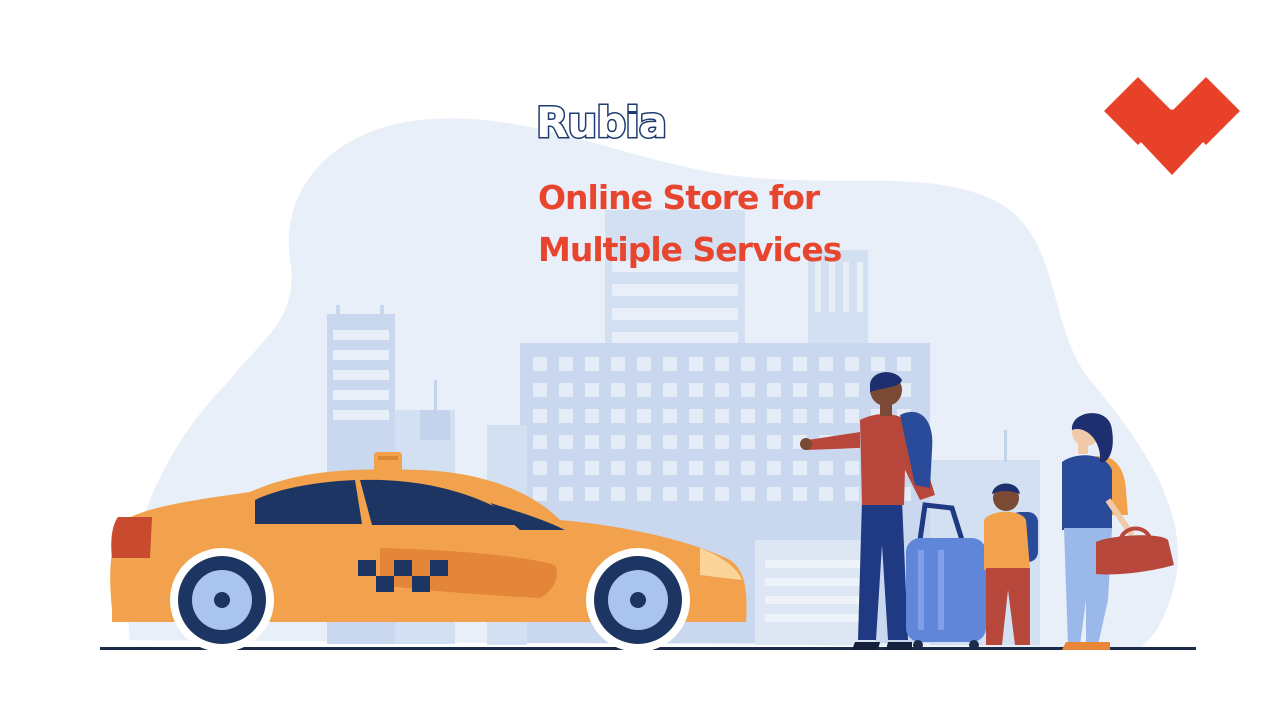 Image resolution: width=1280 pixels, height=719 pixels. I want to click on red-diamond-tiles-logo, so click(1172, 126).